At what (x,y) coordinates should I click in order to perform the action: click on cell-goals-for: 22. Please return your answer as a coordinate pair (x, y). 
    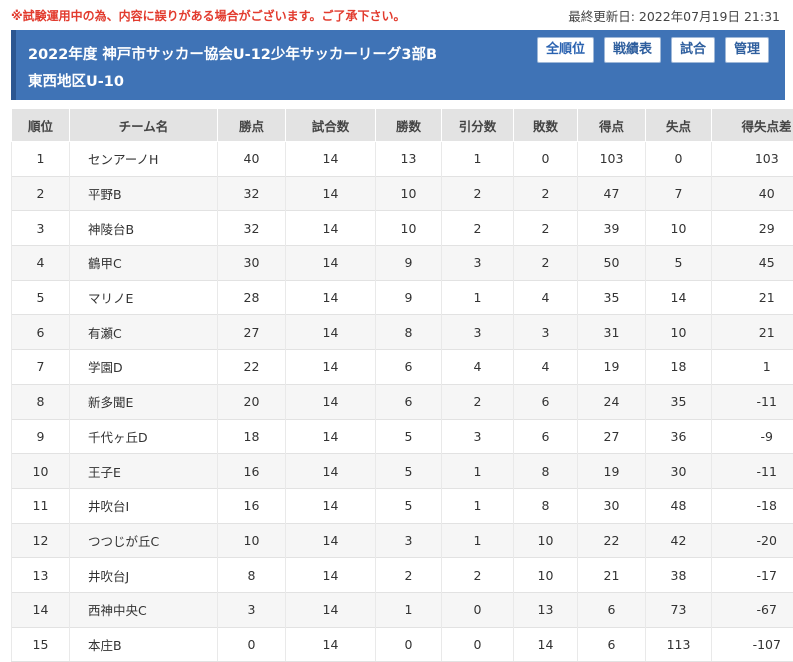
    Looking at the image, I should click on (612, 540).